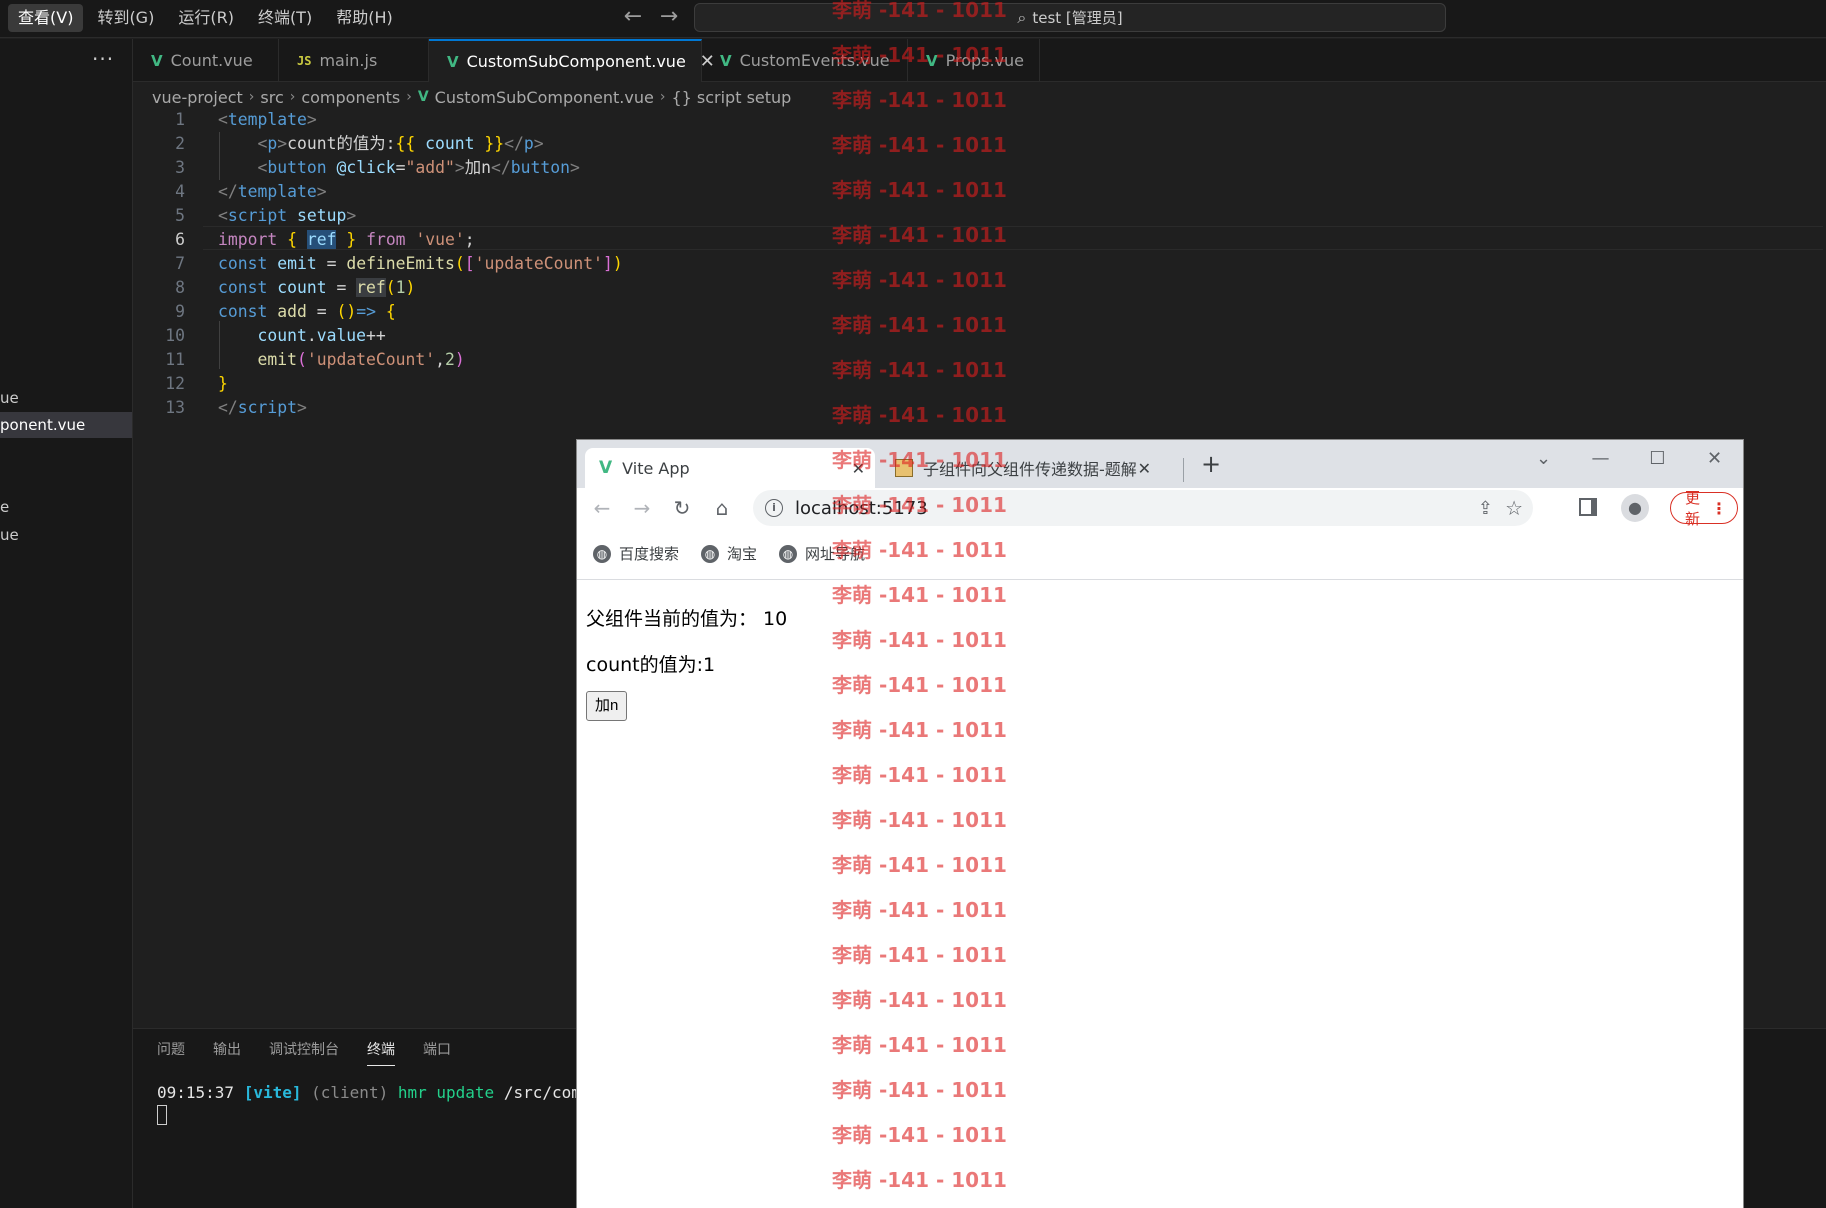  I want to click on command-center-search: ⌕ test [管理员], so click(1070, 17).